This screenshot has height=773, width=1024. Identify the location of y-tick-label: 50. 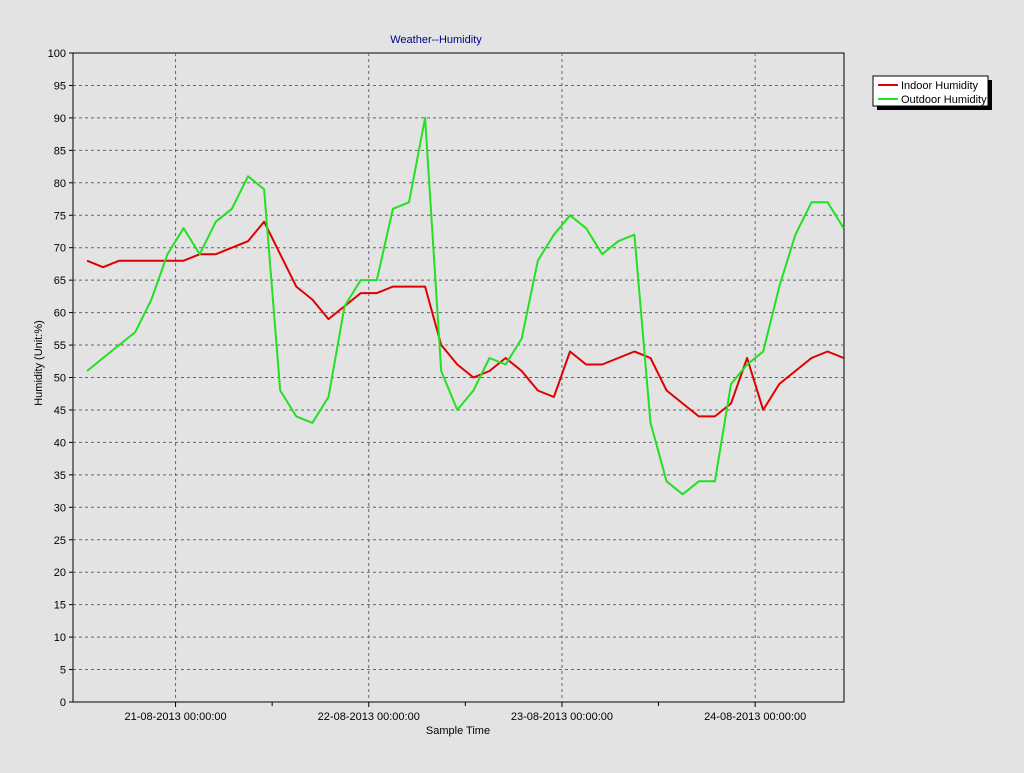
(60, 379).